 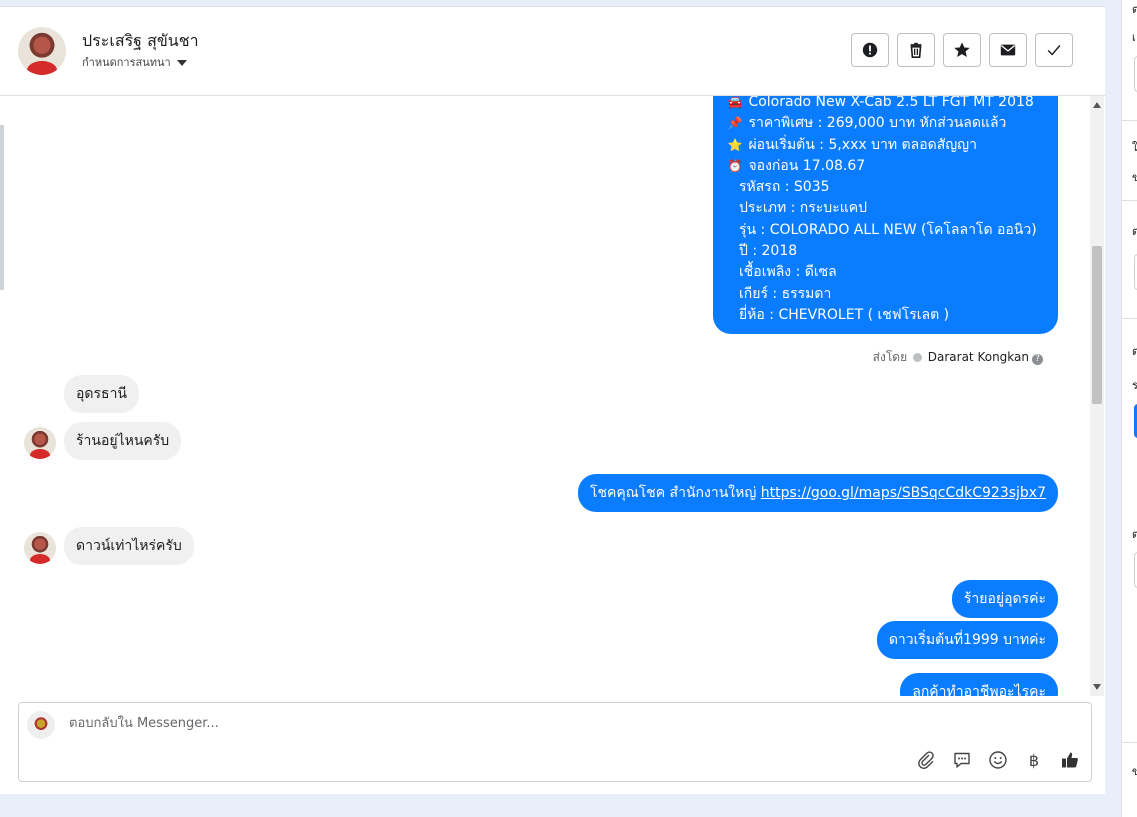 I want to click on trash-icon, so click(x=916, y=50).